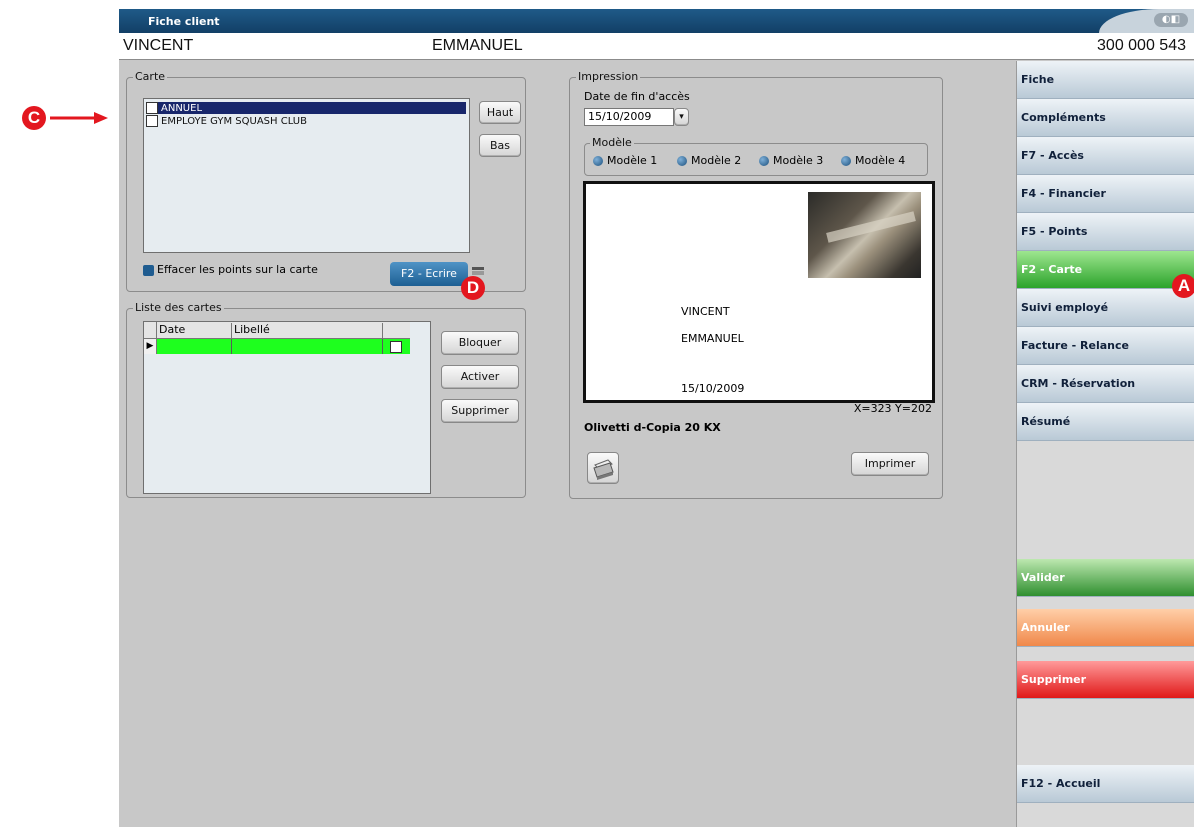  Describe the element at coordinates (395, 330) in the screenshot. I see `column-header-check` at that location.